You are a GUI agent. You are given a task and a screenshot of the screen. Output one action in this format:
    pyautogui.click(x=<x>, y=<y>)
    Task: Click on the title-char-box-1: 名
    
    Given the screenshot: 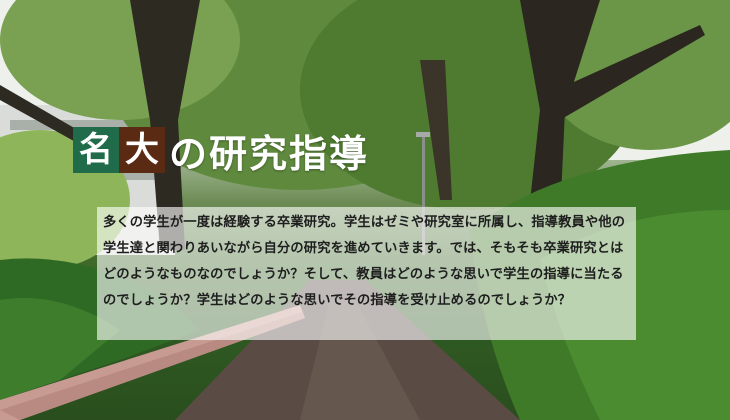 What is the action you would take?
    pyautogui.click(x=96, y=150)
    